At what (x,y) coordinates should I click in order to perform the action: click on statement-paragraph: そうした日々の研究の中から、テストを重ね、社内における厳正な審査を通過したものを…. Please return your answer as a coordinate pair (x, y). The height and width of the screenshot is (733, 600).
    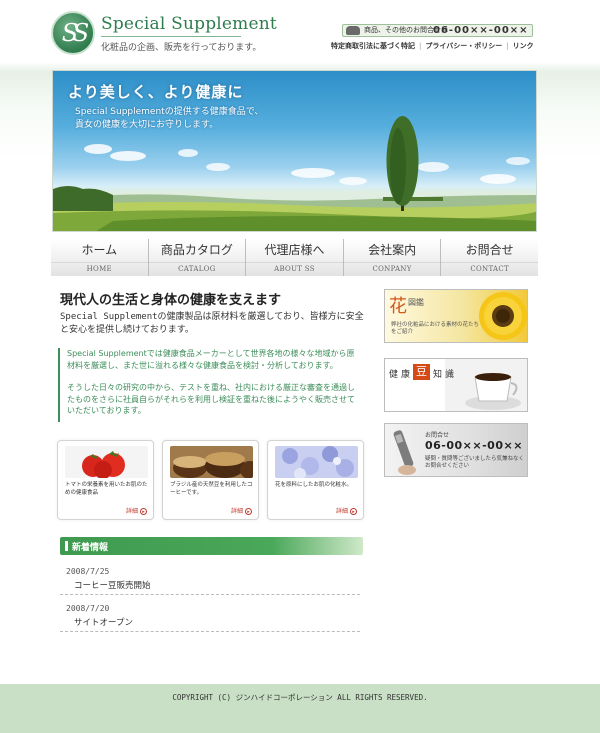
    Looking at the image, I should click on (211, 399).